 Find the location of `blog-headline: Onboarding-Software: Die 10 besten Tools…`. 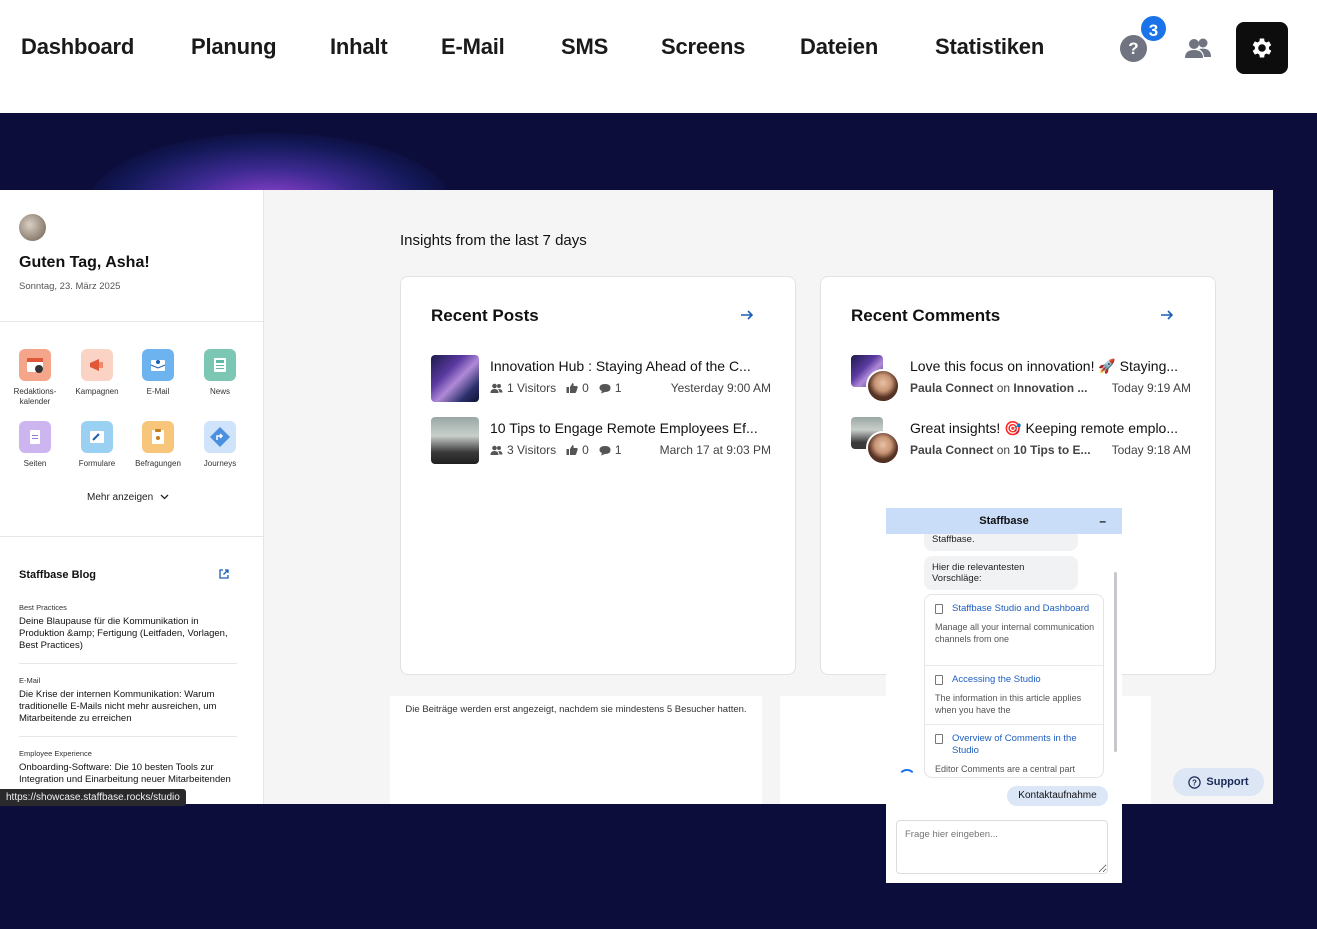

blog-headline: Onboarding-Software: Die 10 besten Tools… is located at coordinates (125, 773).